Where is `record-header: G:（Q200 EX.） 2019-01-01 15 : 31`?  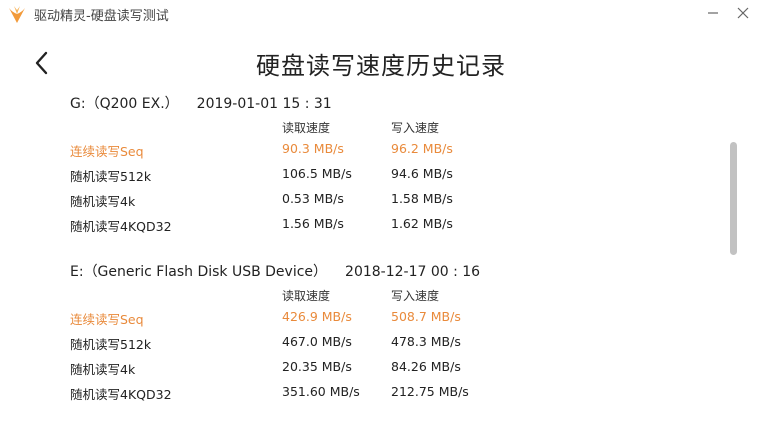
record-header: G:（Q200 EX.） 2019-01-01 15 : 31 is located at coordinates (201, 103).